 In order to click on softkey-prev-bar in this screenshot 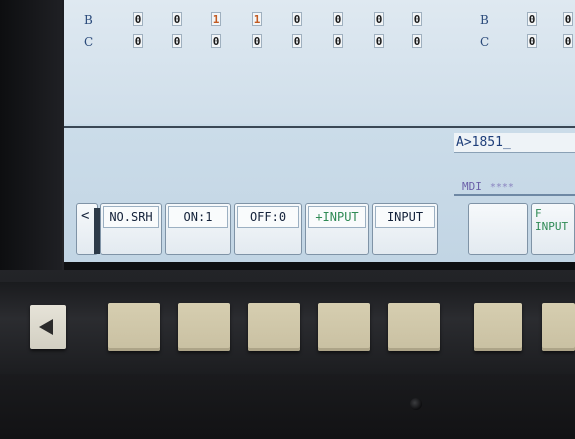, I will do `click(97, 231)`.